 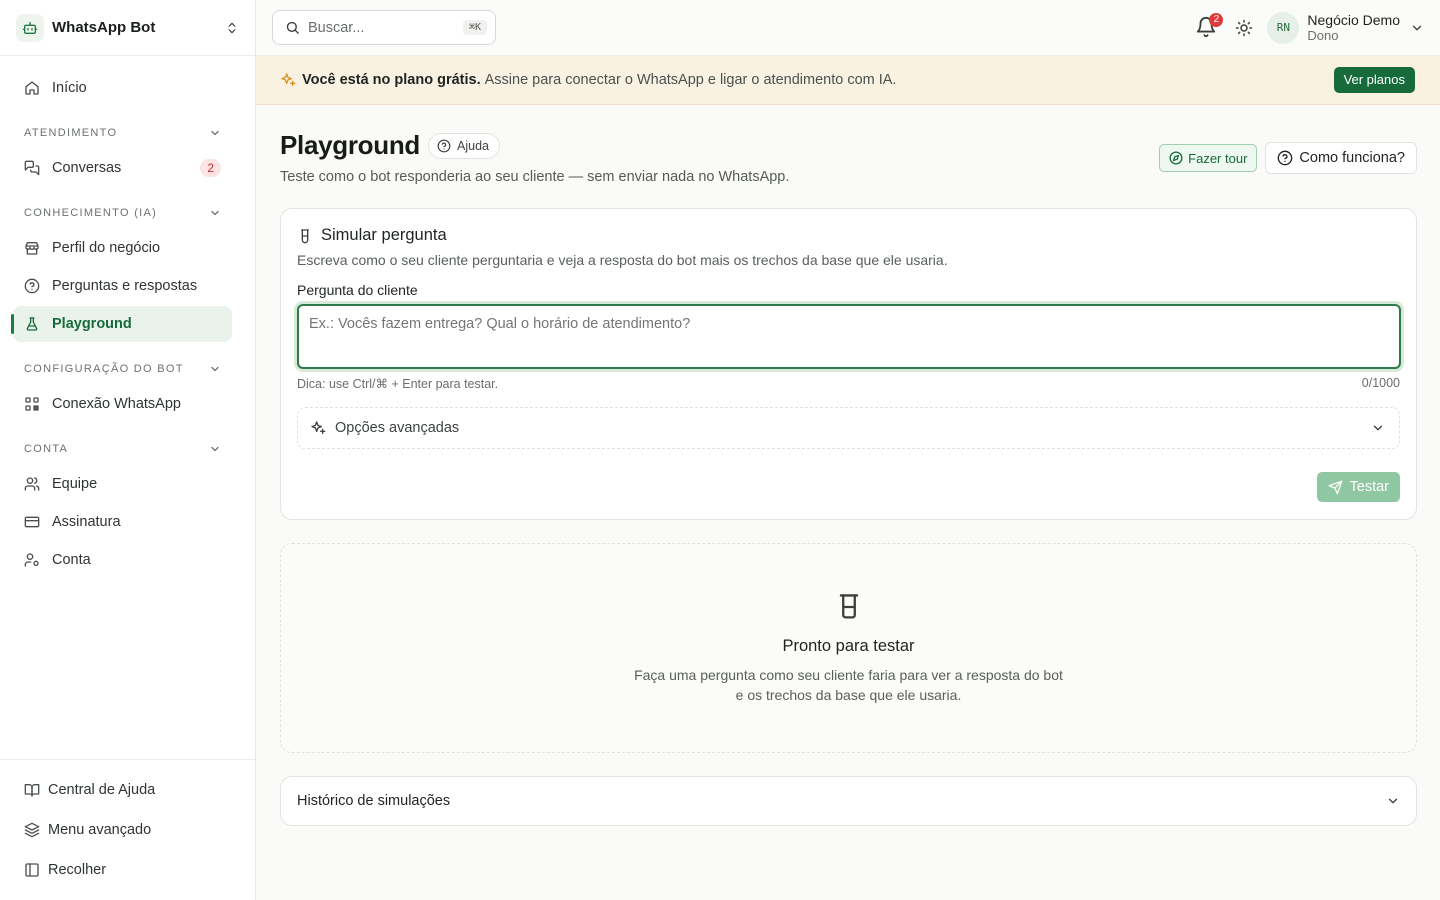 I want to click on section-conta: CONTA, so click(x=122, y=449).